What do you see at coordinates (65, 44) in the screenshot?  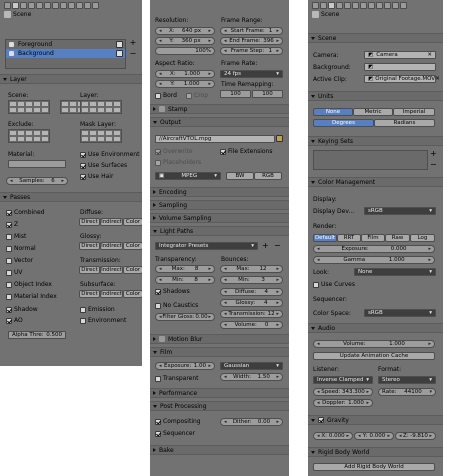 I see `list-item: Foreground` at bounding box center [65, 44].